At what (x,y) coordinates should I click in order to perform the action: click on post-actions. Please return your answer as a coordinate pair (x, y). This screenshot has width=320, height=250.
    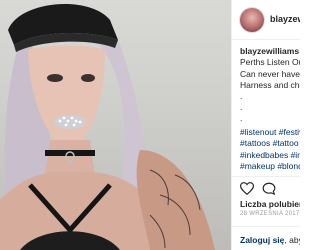
    Looking at the image, I should click on (266, 187).